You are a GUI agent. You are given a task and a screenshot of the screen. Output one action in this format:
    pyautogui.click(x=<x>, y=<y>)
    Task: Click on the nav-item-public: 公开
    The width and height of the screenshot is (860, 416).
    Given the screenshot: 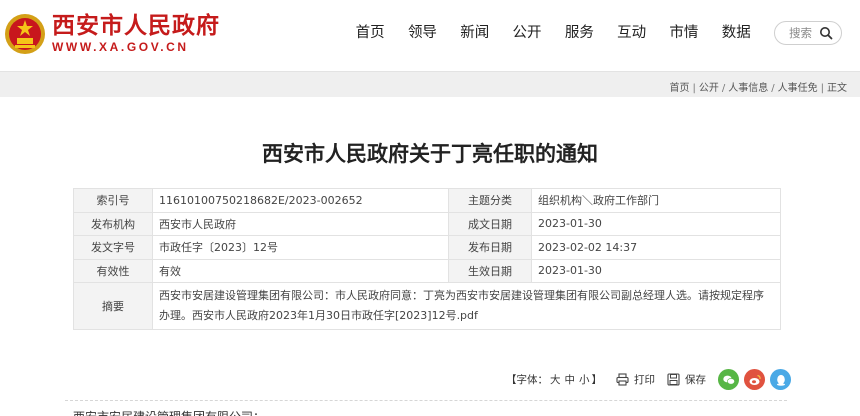 What is the action you would take?
    pyautogui.click(x=527, y=33)
    